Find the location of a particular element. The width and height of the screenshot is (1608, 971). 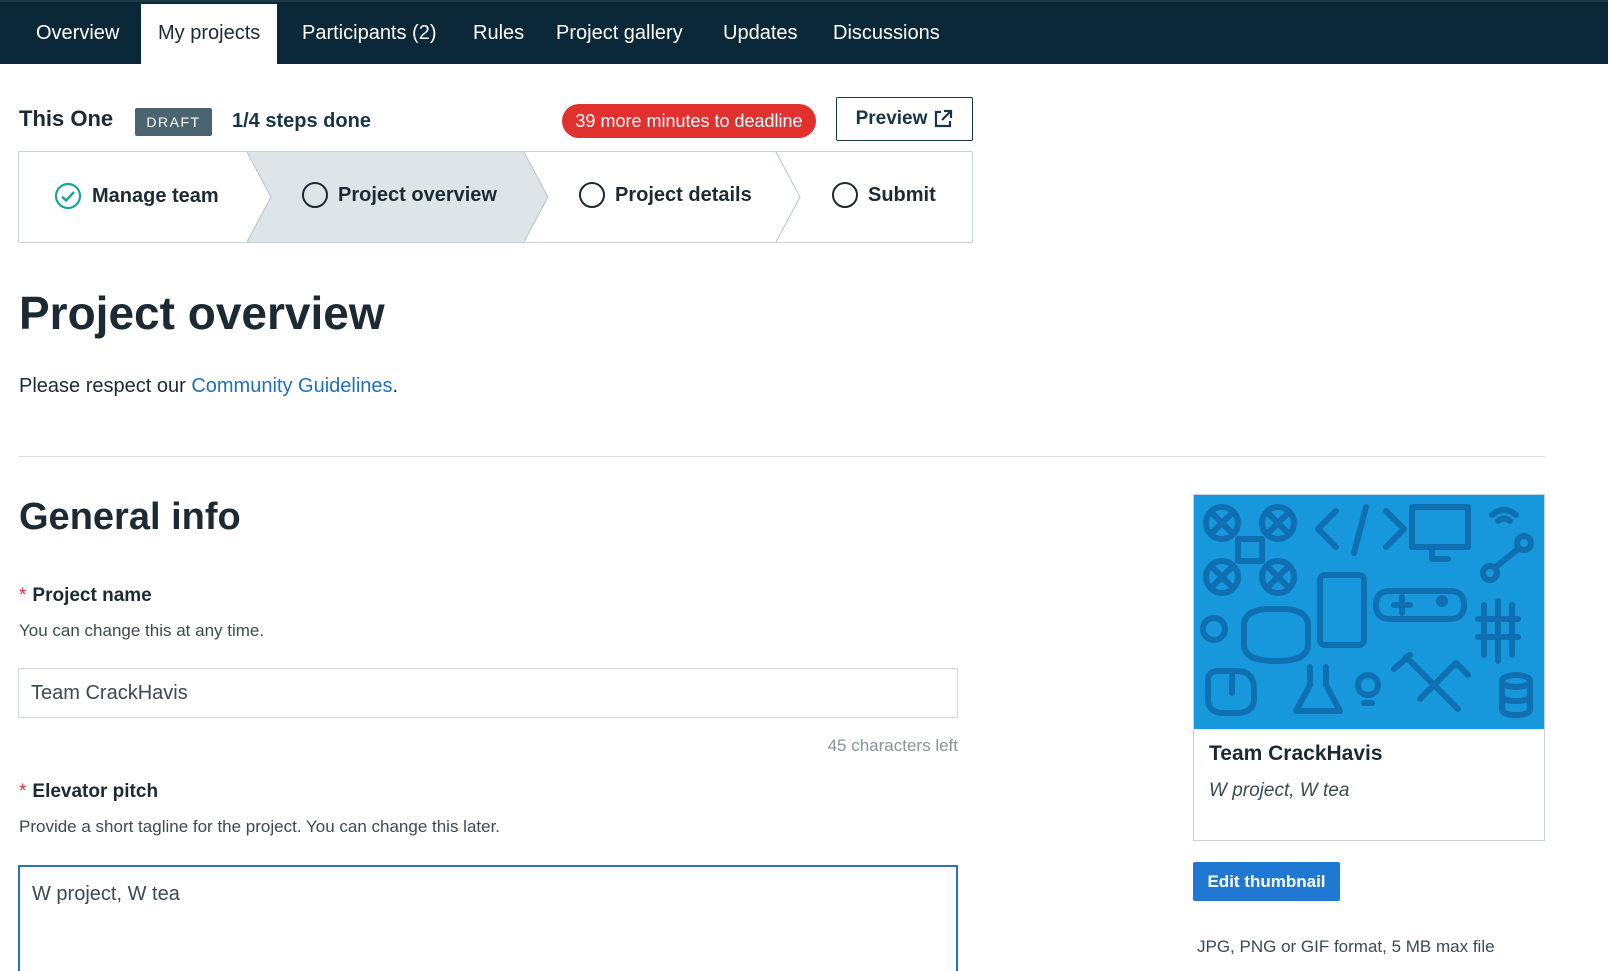

tech-pattern-icon is located at coordinates (1367, 611).